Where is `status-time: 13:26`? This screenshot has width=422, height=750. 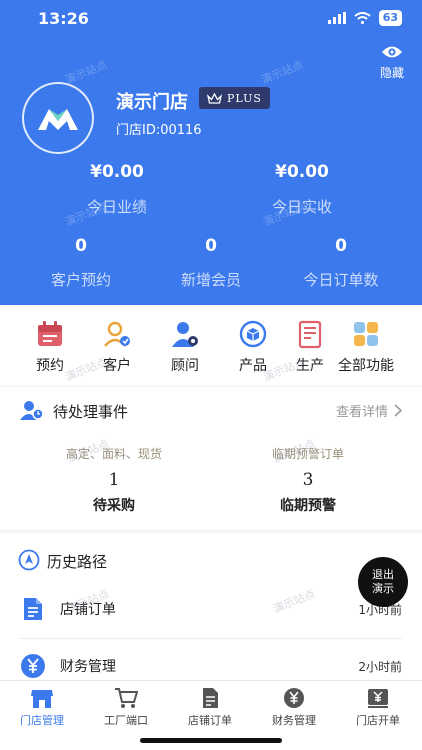 status-time: 13:26 is located at coordinates (63, 18).